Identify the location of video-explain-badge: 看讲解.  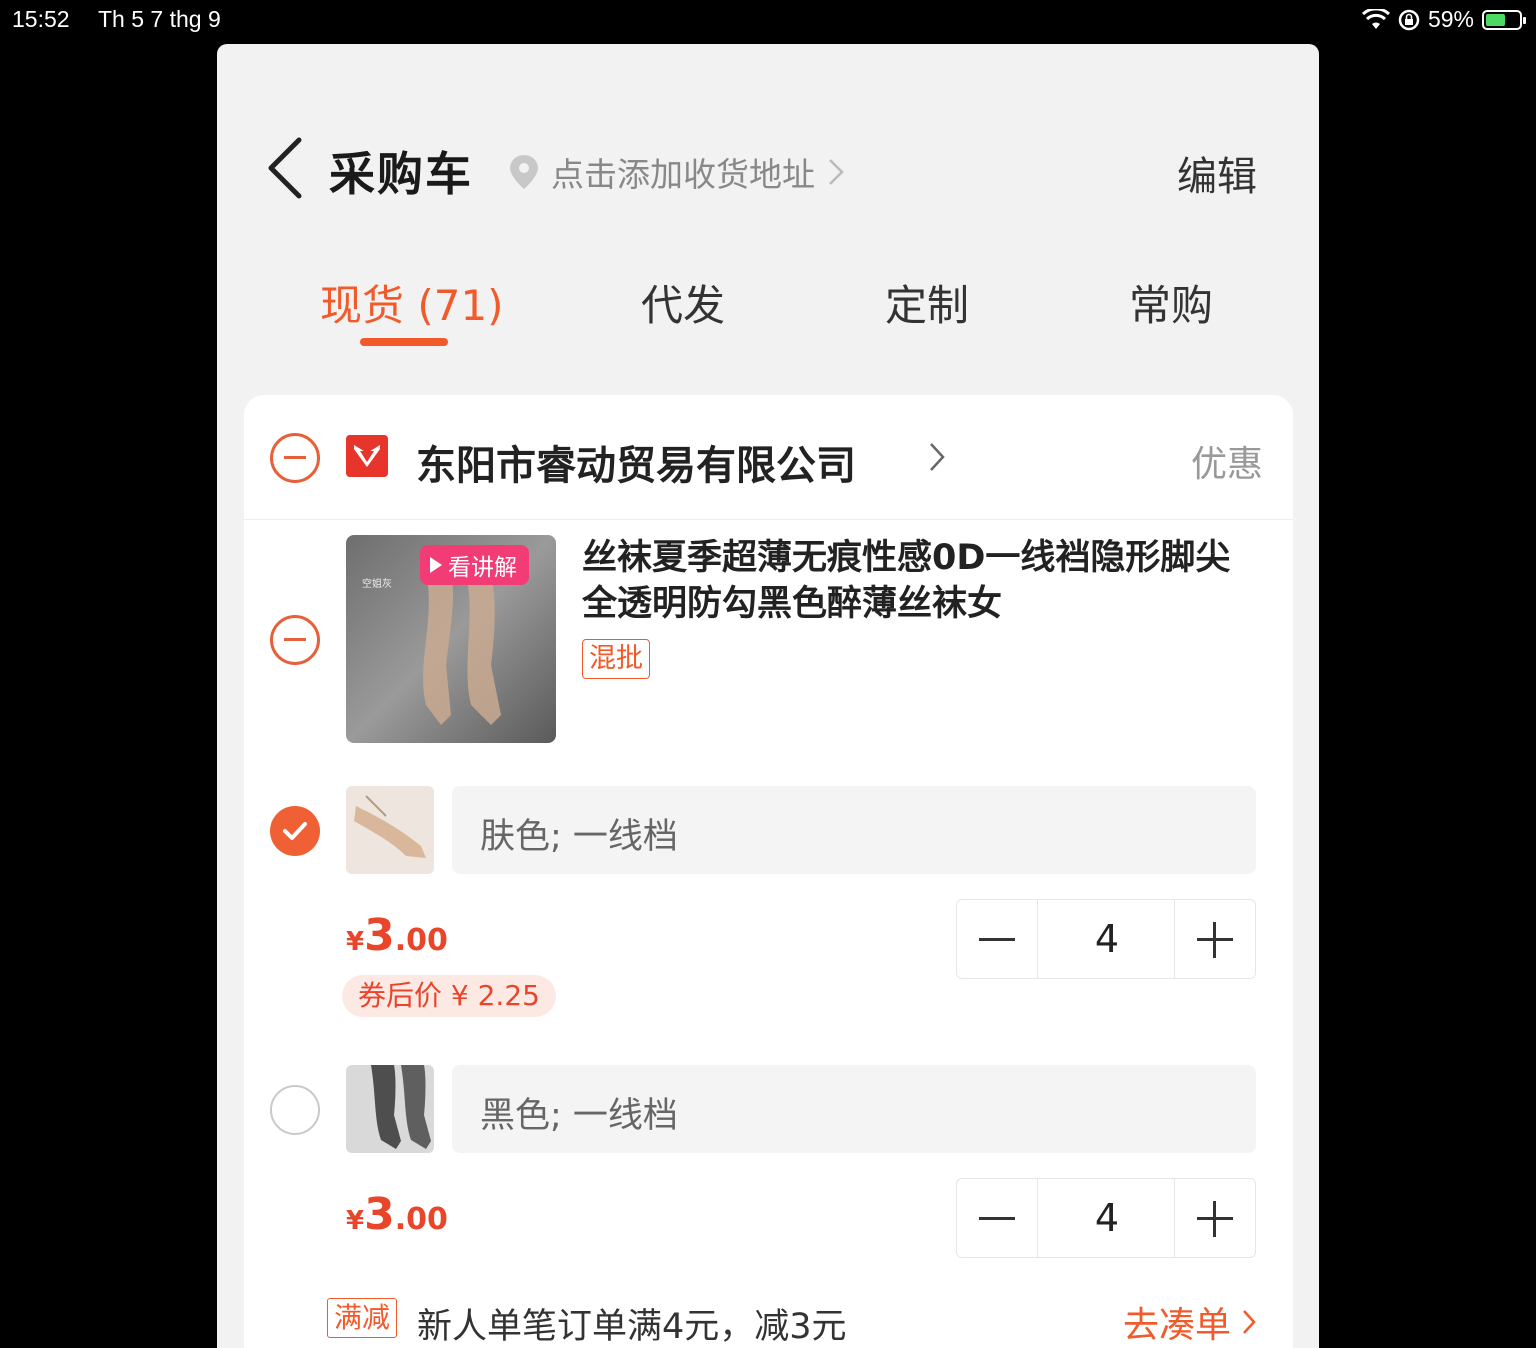
(474, 565).